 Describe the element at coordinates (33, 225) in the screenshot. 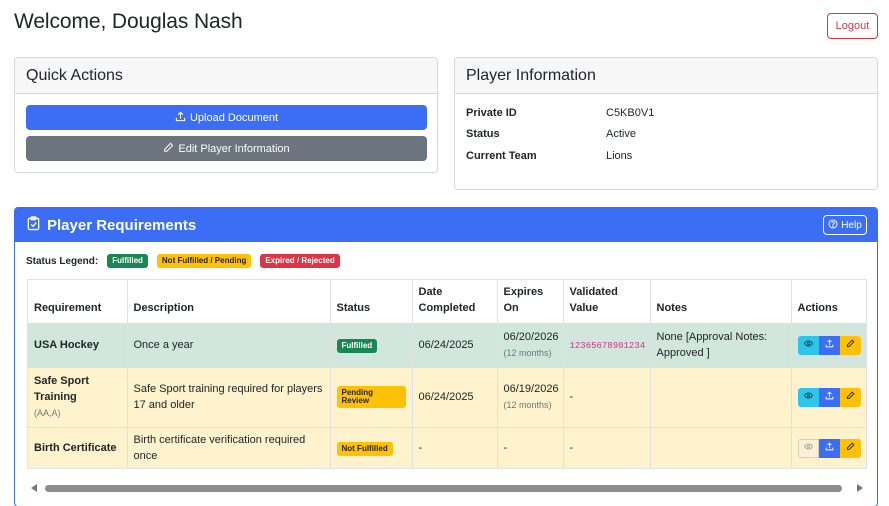

I see `clipboard-check-icon` at that location.